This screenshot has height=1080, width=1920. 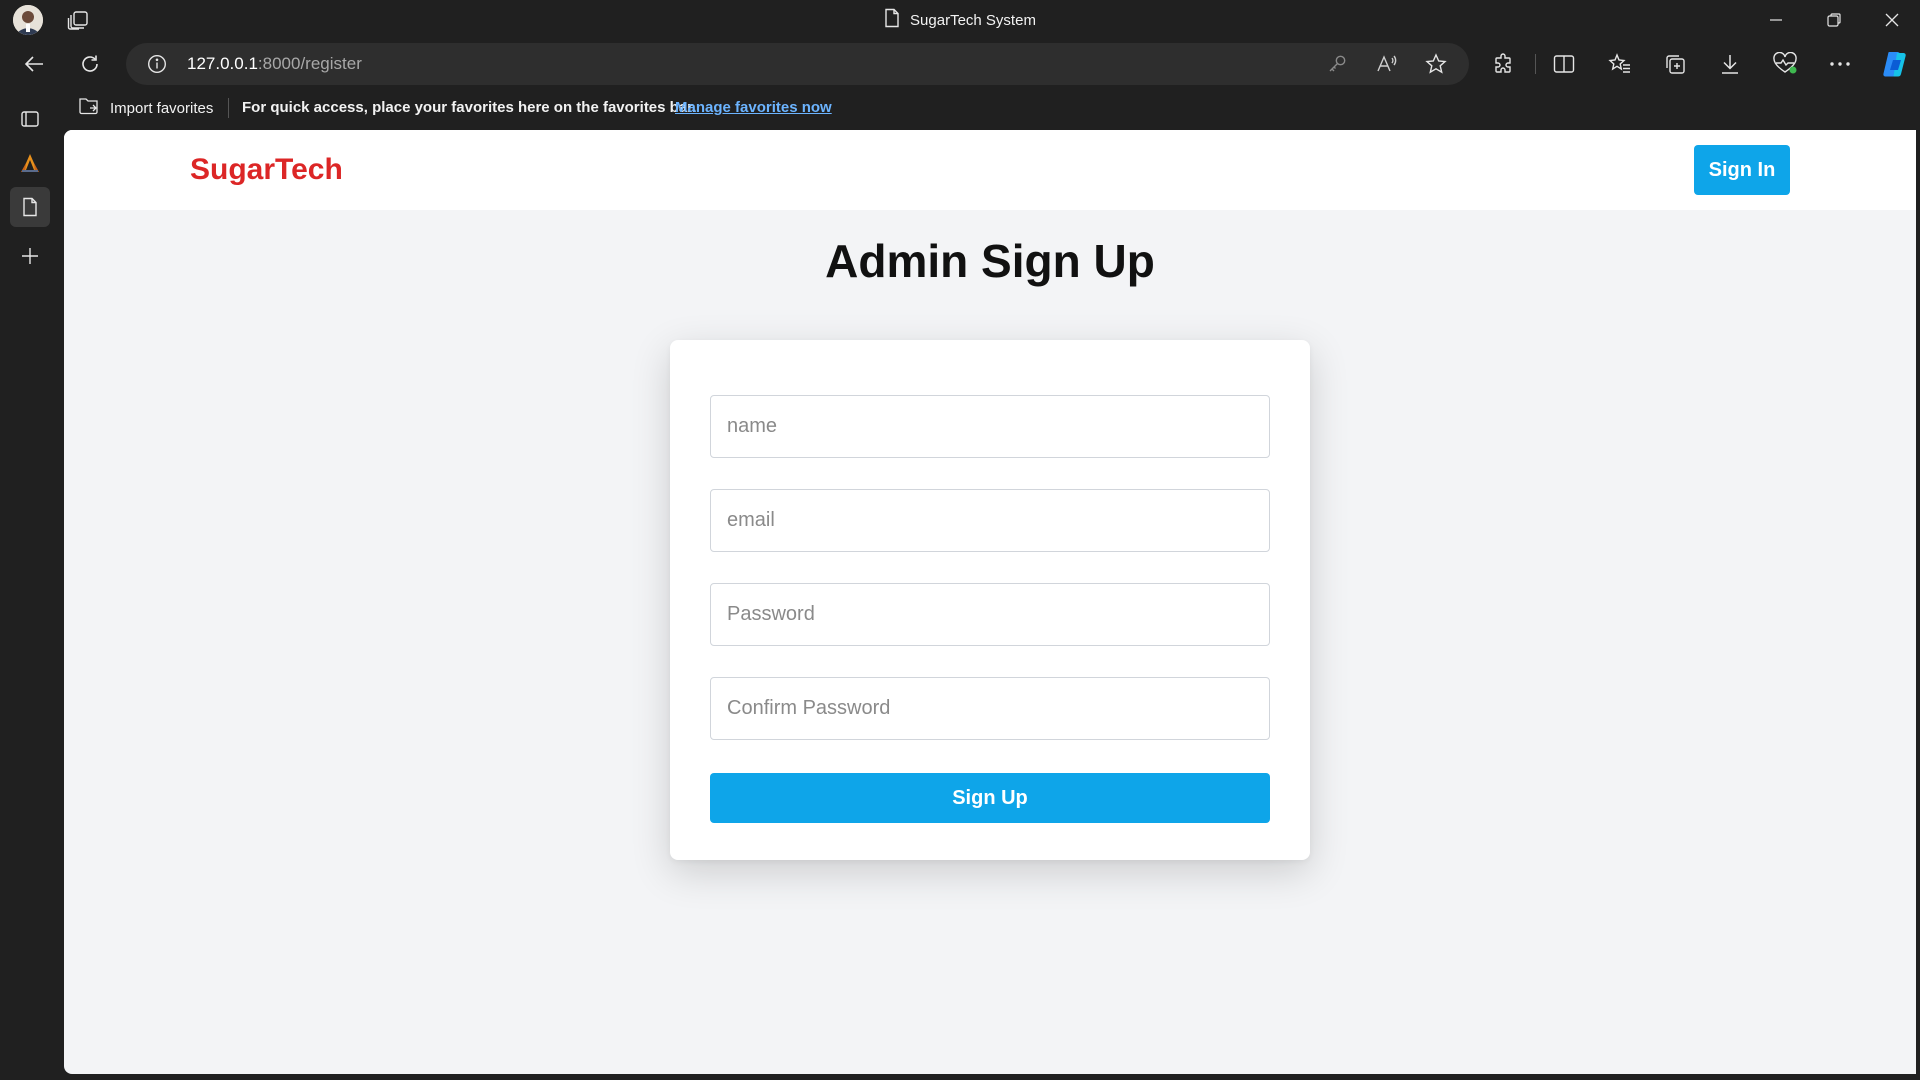 What do you see at coordinates (30, 207) in the screenshot?
I see `active-tab-document-icon` at bounding box center [30, 207].